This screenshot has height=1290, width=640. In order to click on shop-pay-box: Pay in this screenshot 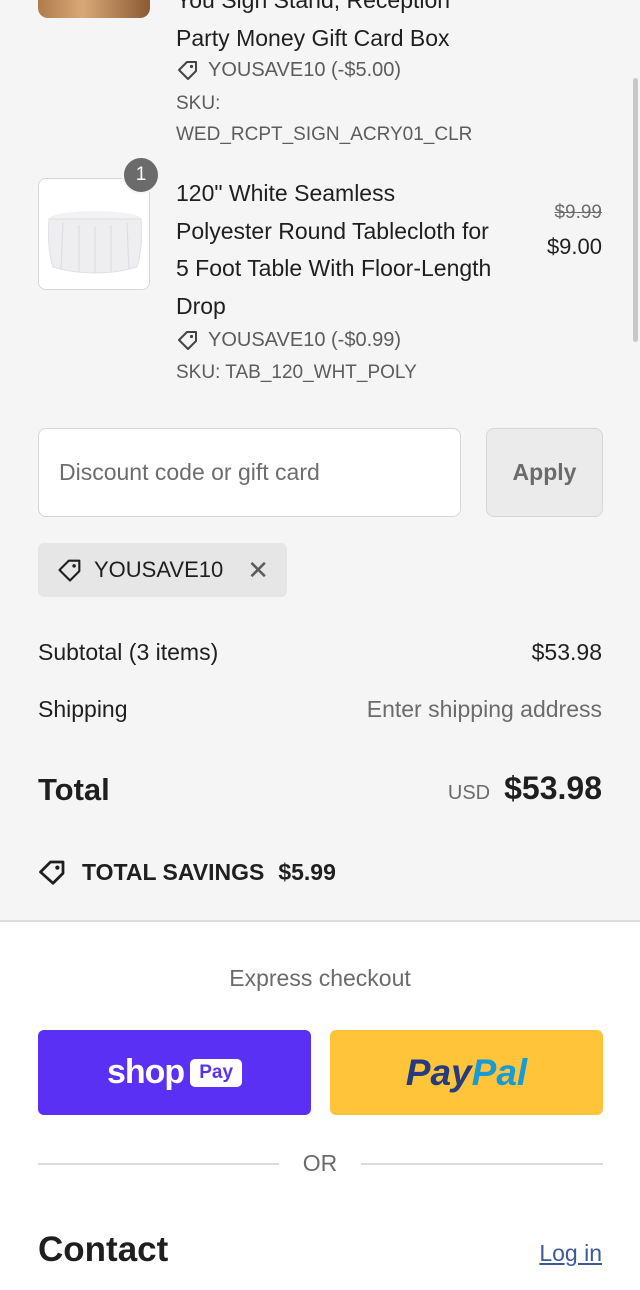, I will do `click(216, 1072)`.